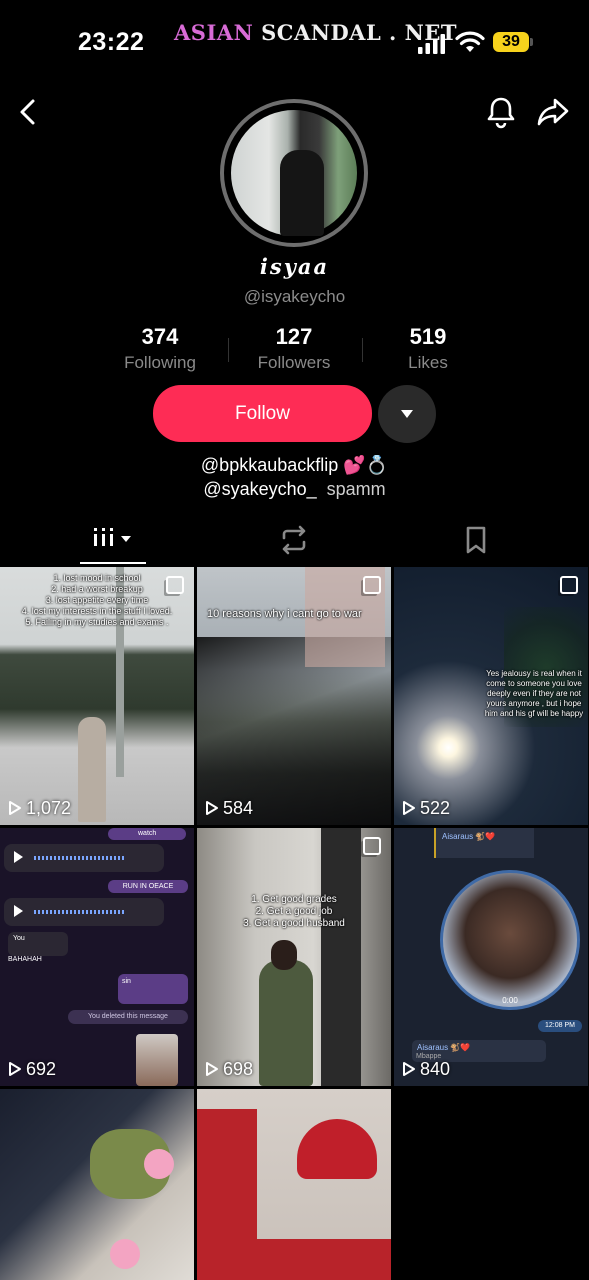 The height and width of the screenshot is (1280, 589). Describe the element at coordinates (294, 336) in the screenshot. I see `stat-followers-value: 127` at that location.